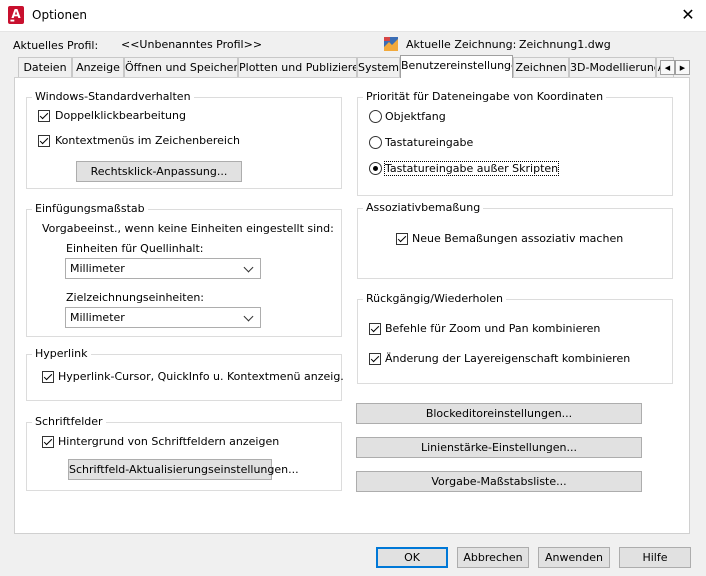 Image resolution: width=706 pixels, height=576 pixels. What do you see at coordinates (297, 67) in the screenshot?
I see `tab-plotten-publizieren: Plotten und Publizieren` at bounding box center [297, 67].